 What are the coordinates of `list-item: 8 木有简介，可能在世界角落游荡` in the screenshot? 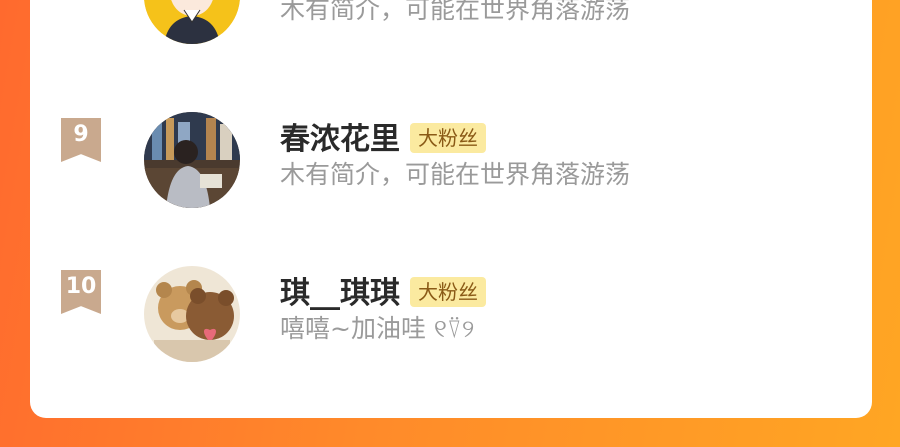 It's located at (451, 25).